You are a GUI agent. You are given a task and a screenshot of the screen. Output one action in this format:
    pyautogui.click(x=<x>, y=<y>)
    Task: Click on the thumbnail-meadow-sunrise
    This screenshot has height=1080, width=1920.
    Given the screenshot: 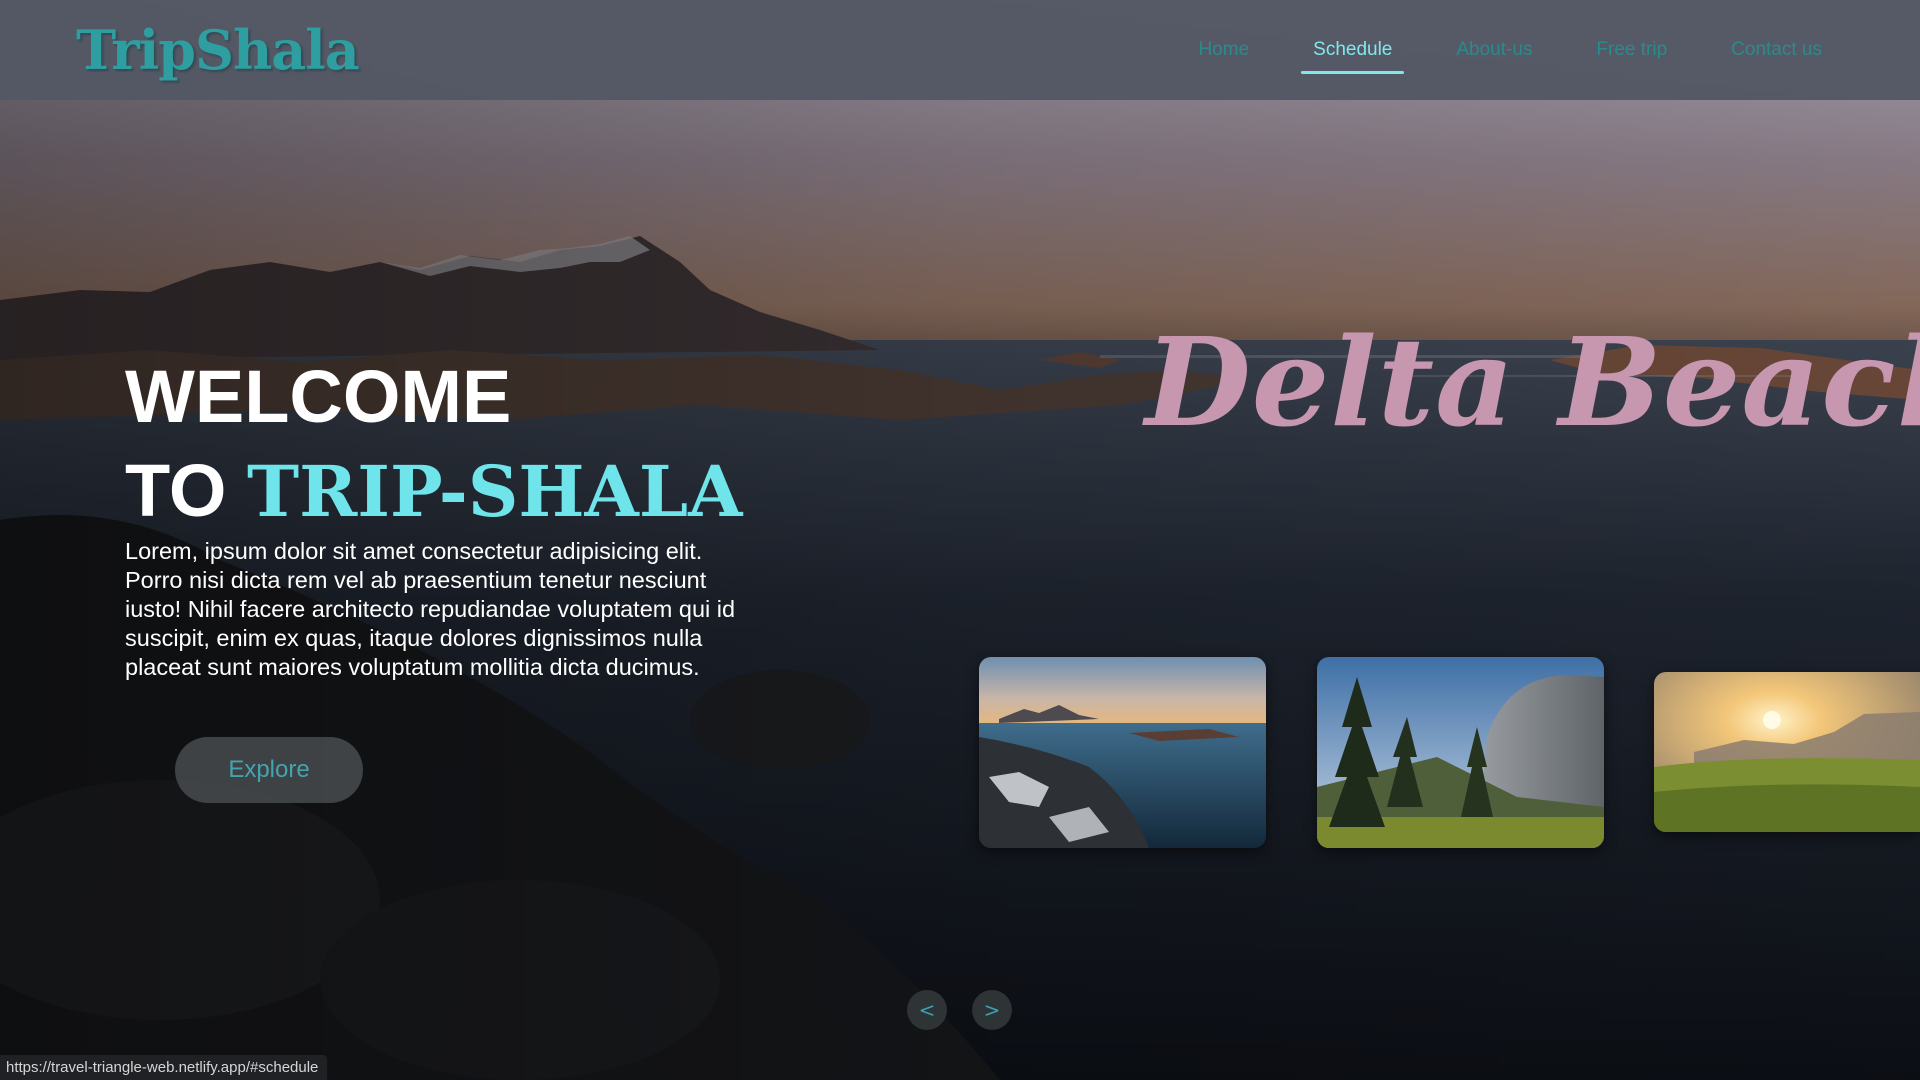 What is the action you would take?
    pyautogui.click(x=1787, y=752)
    